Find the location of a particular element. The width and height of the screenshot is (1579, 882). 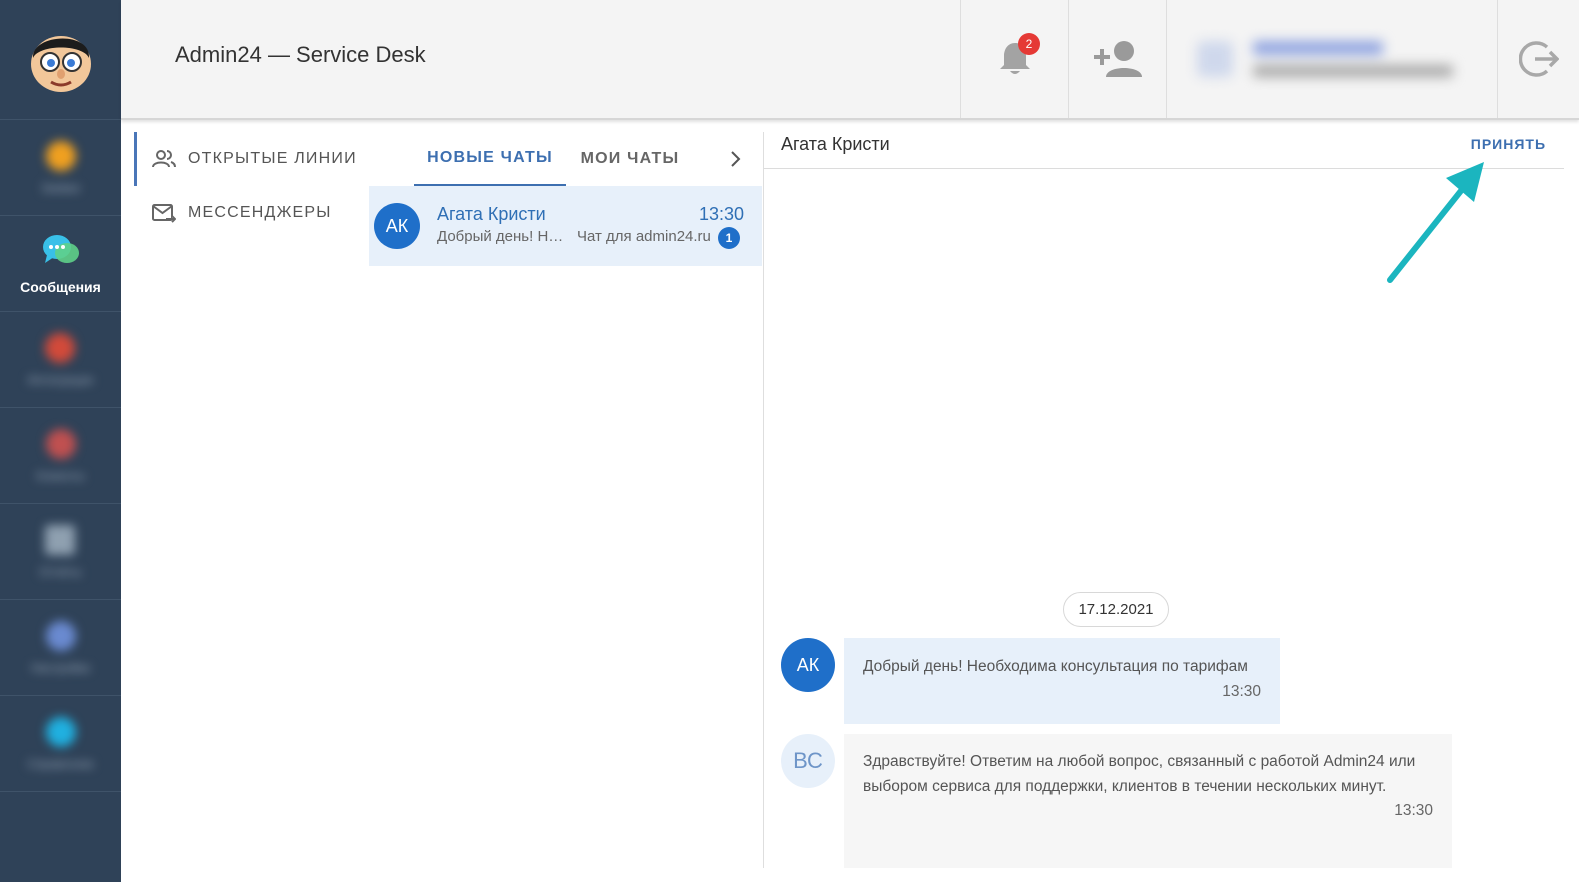

users-icon is located at coordinates (164, 159).